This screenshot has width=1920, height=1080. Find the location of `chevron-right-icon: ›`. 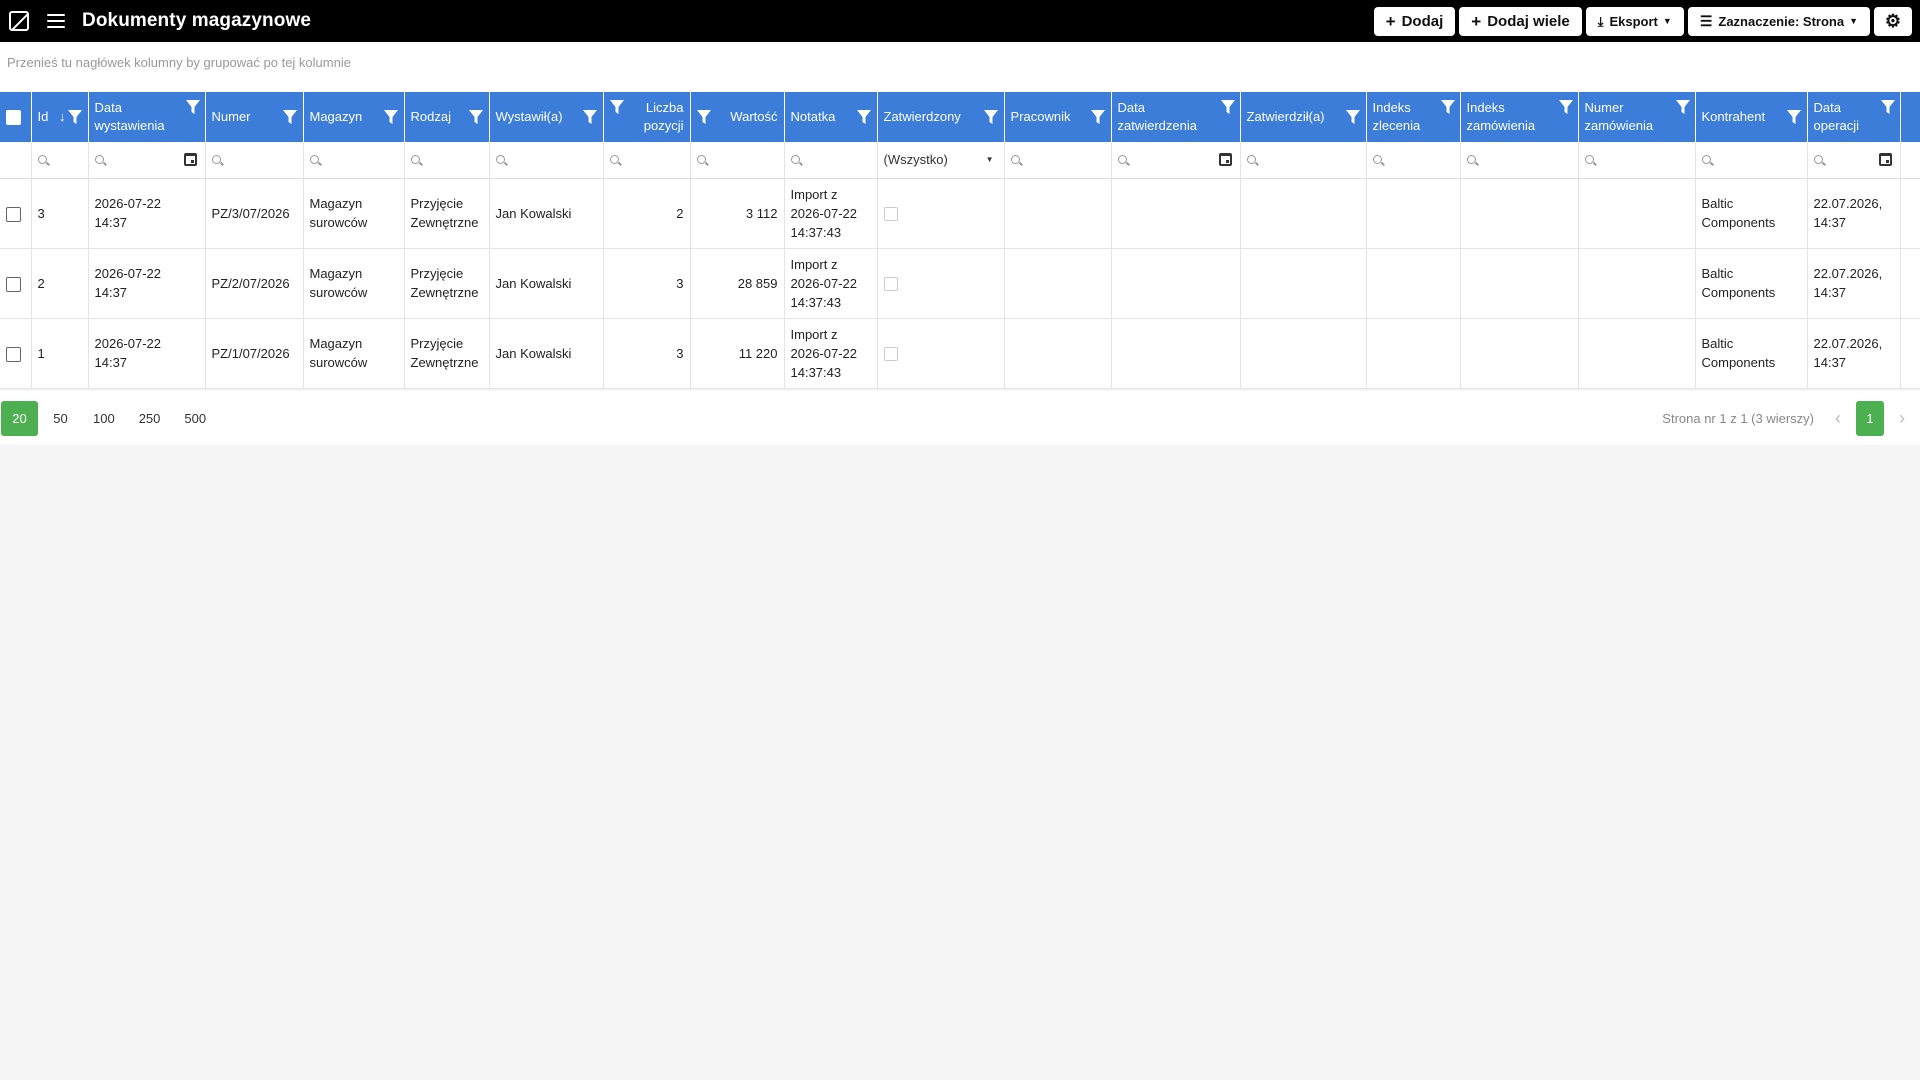

chevron-right-icon: › is located at coordinates (1902, 418).